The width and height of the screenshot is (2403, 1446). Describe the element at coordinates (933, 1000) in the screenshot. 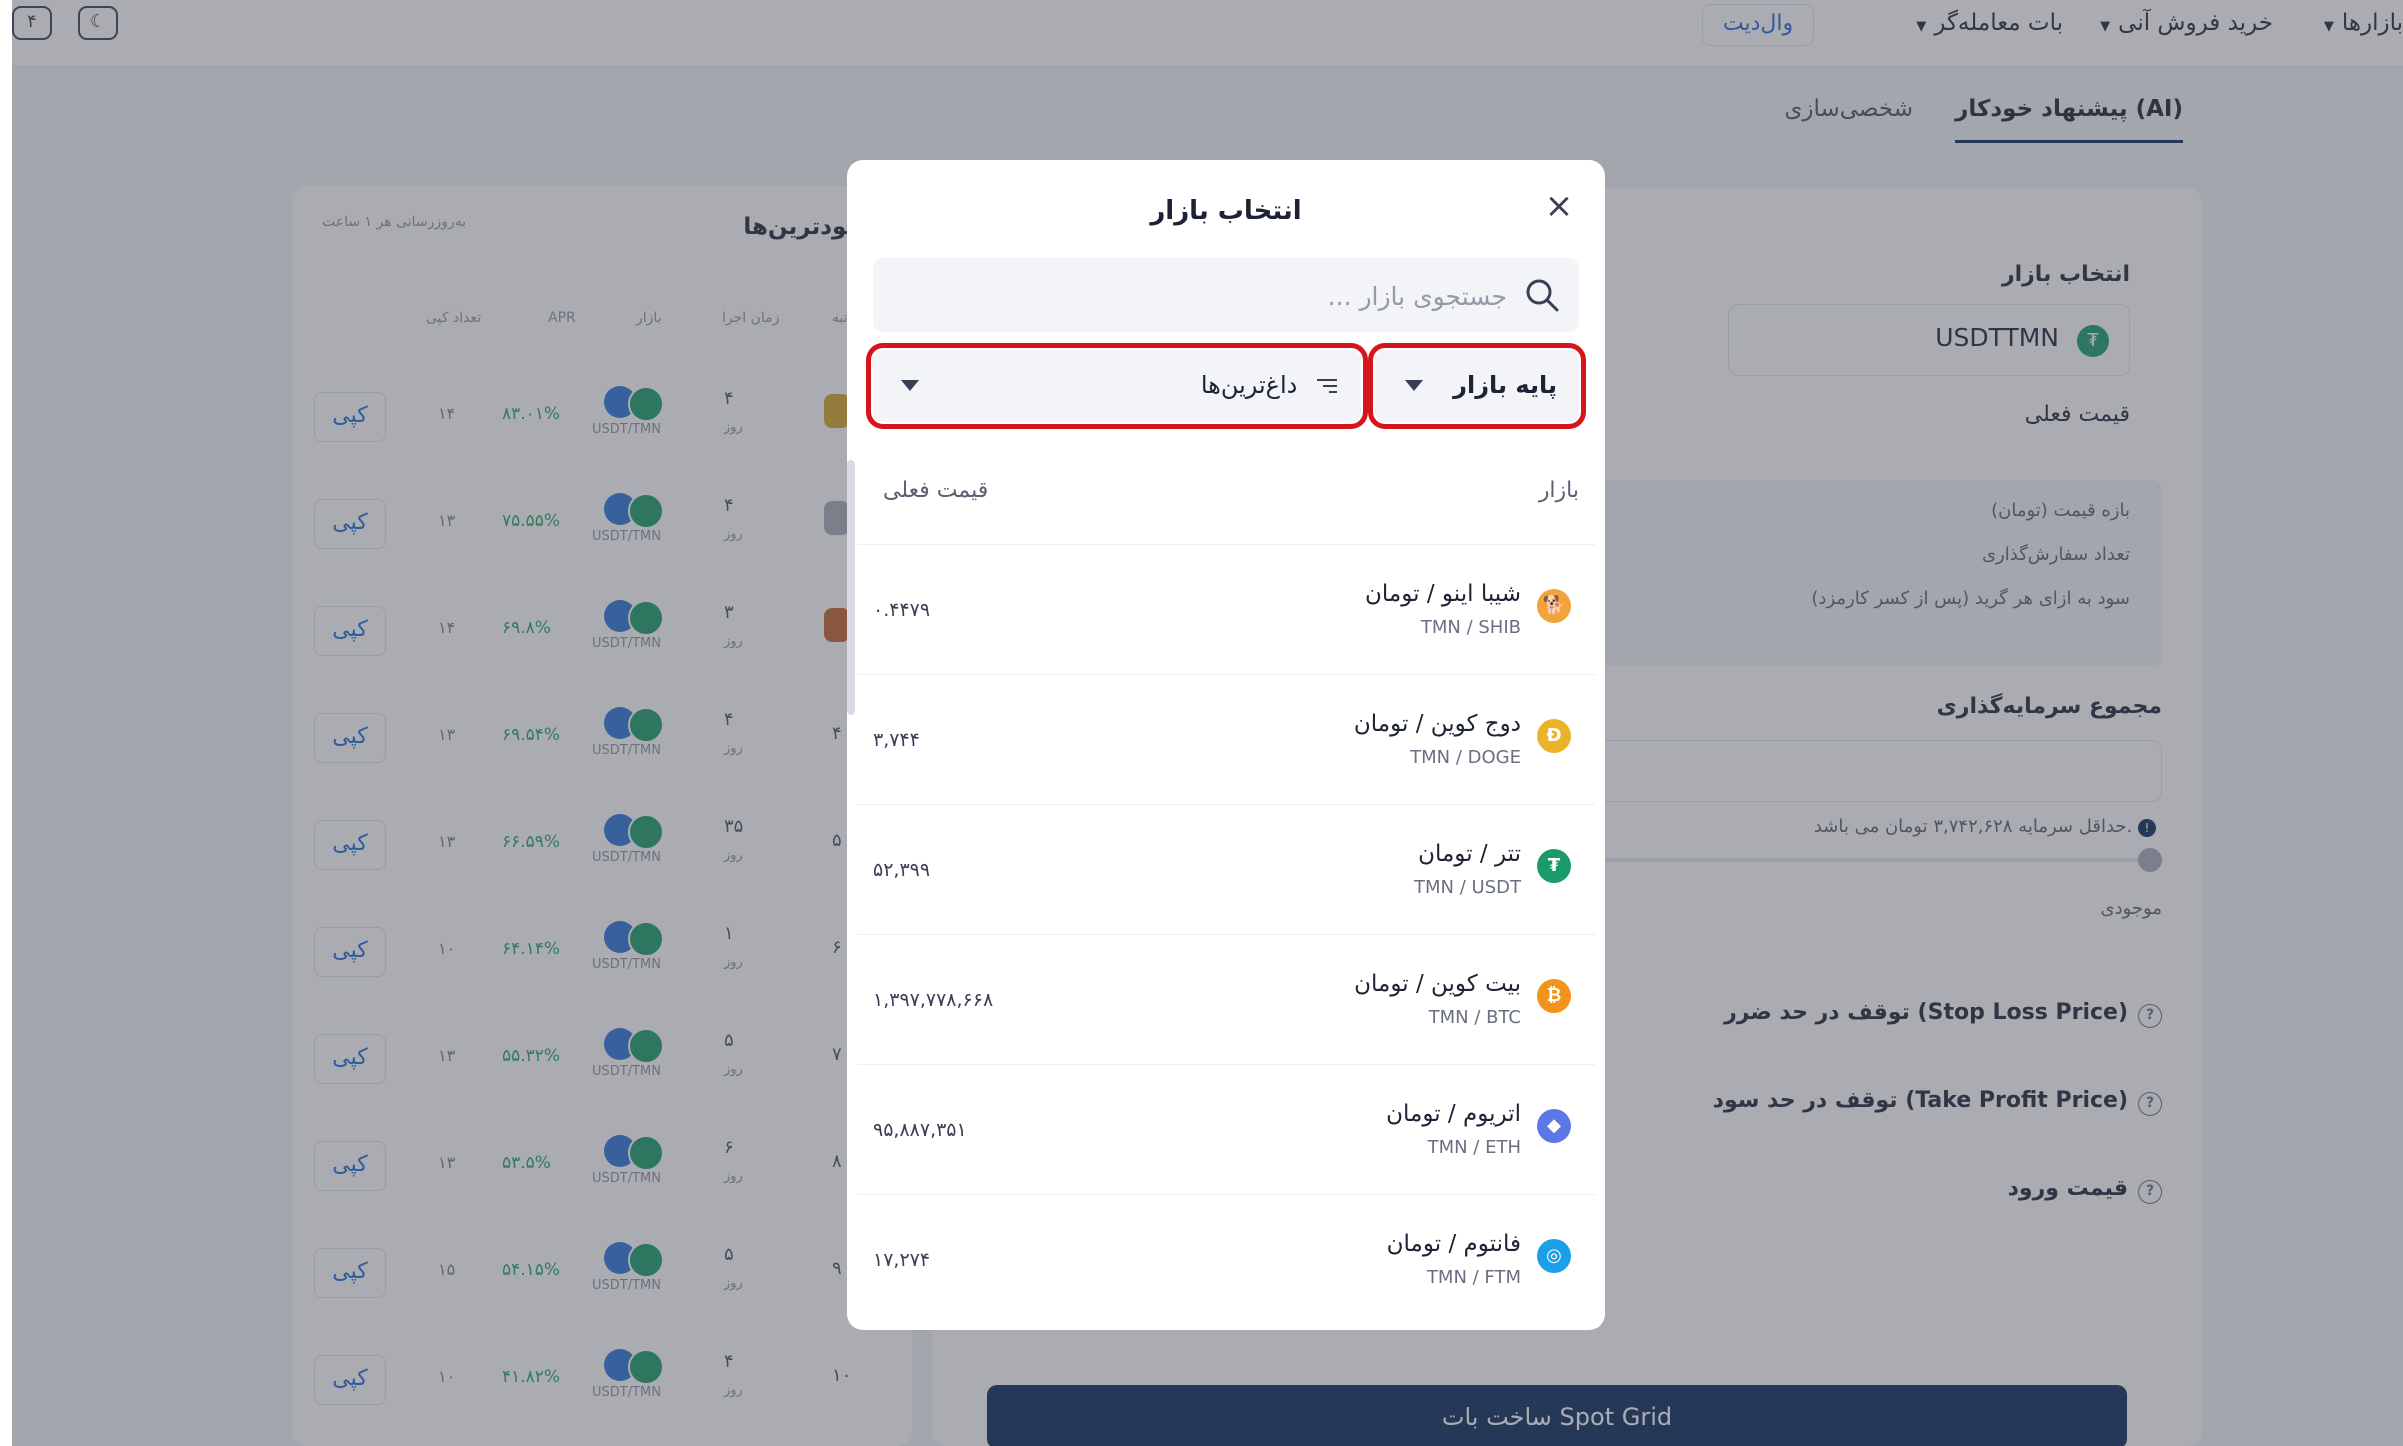

I see `market-price: ۱,۳۹۷,۷۷۸,۶۶۸` at that location.